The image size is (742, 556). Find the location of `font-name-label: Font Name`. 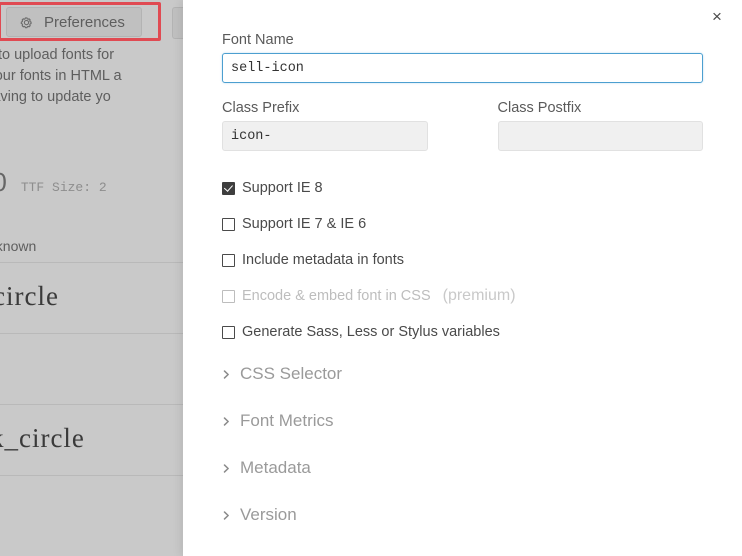

font-name-label: Font Name is located at coordinates (258, 40).